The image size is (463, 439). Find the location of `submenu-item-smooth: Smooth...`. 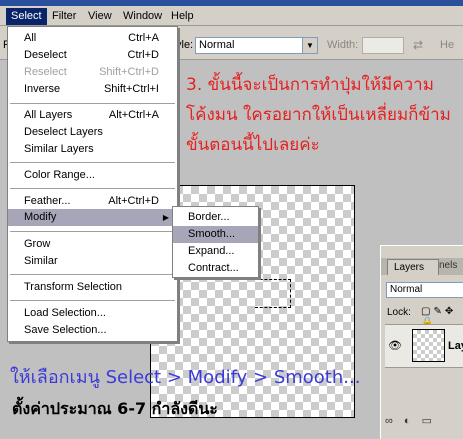

submenu-item-smooth: Smooth... is located at coordinates (215, 234).